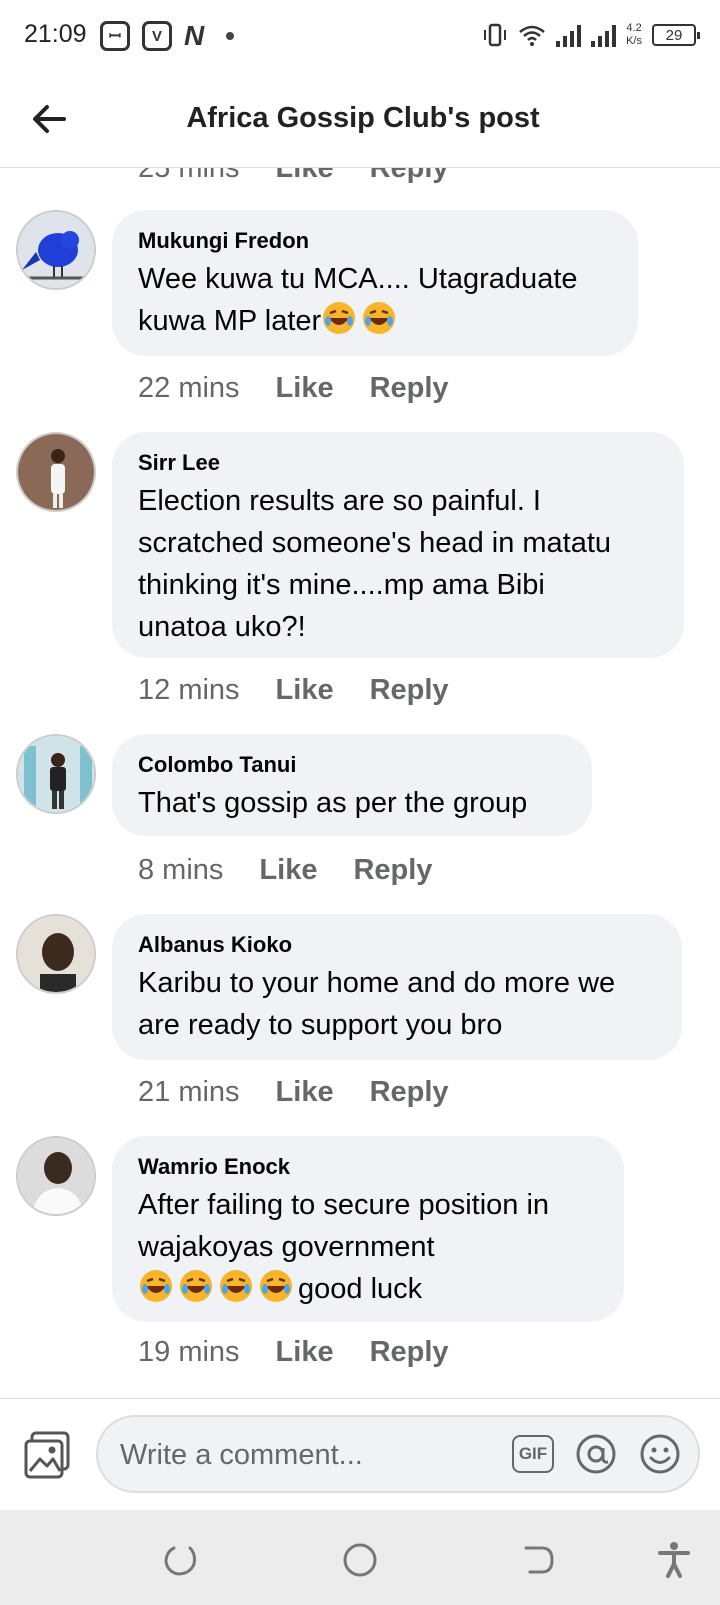  I want to click on recents-button, so click(180, 1560).